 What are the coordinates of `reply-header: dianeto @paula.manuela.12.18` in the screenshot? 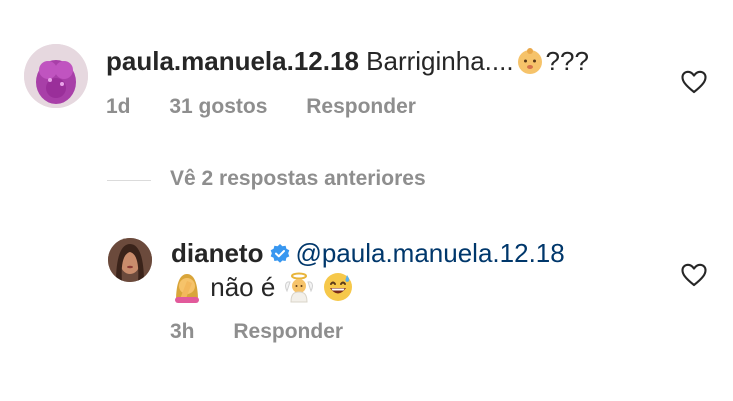 It's located at (368, 253).